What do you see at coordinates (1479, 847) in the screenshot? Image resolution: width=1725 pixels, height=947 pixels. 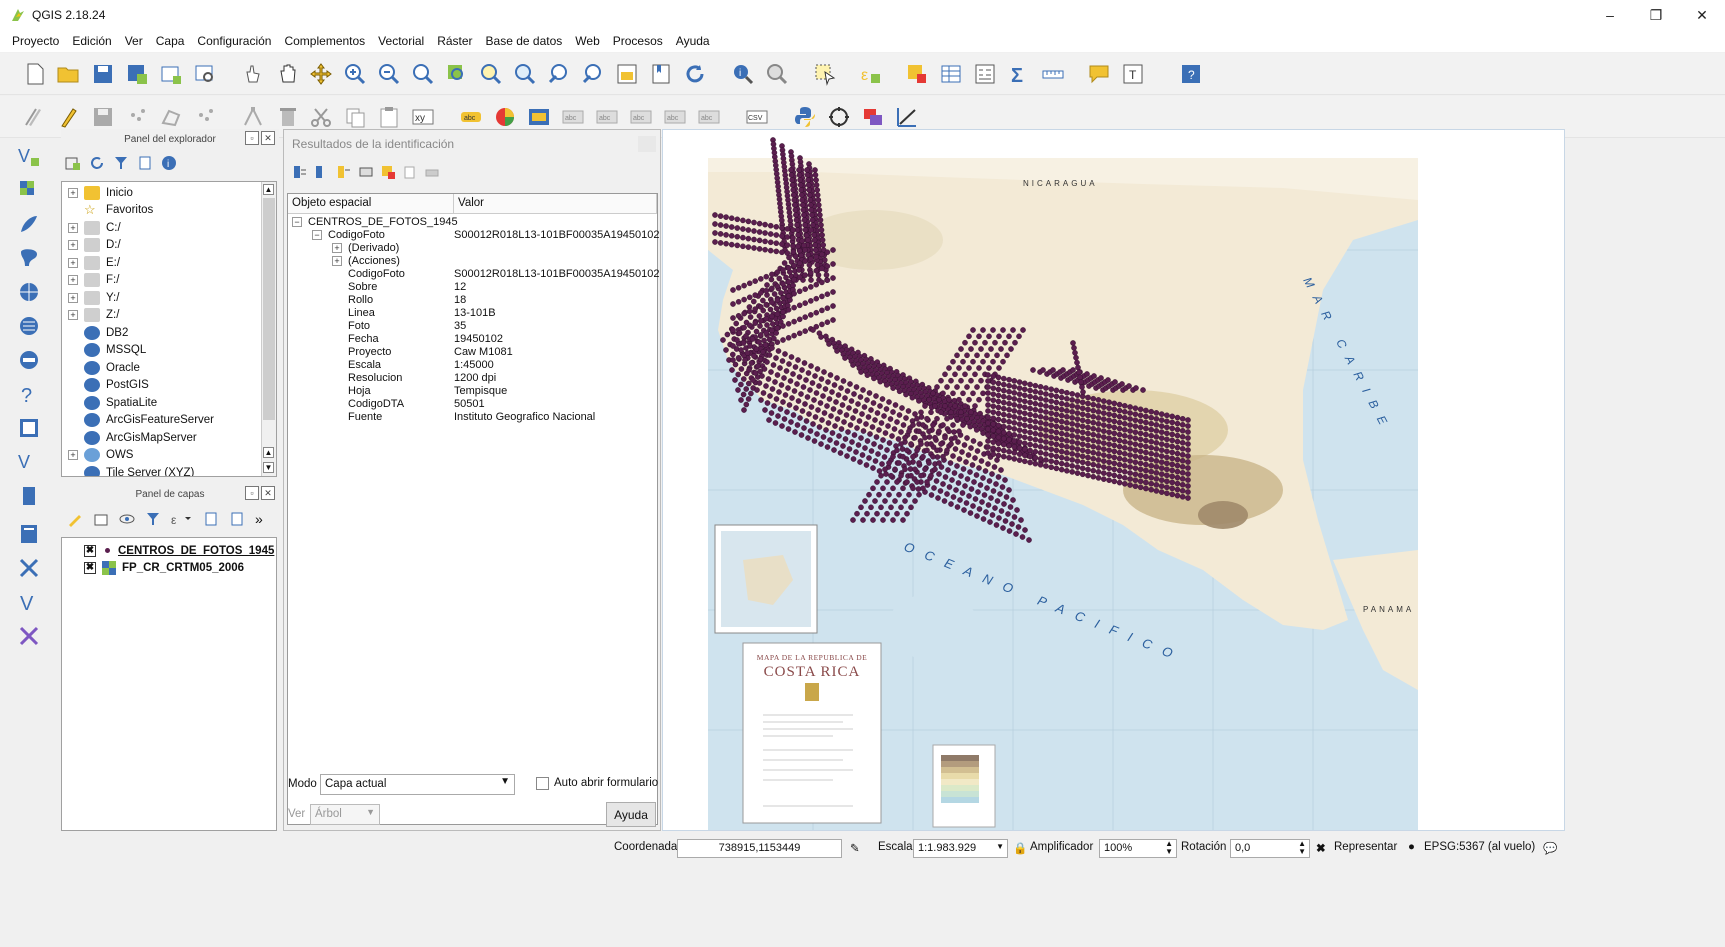 I see `crs-label: EPSG:5367 (al vuelo)` at bounding box center [1479, 847].